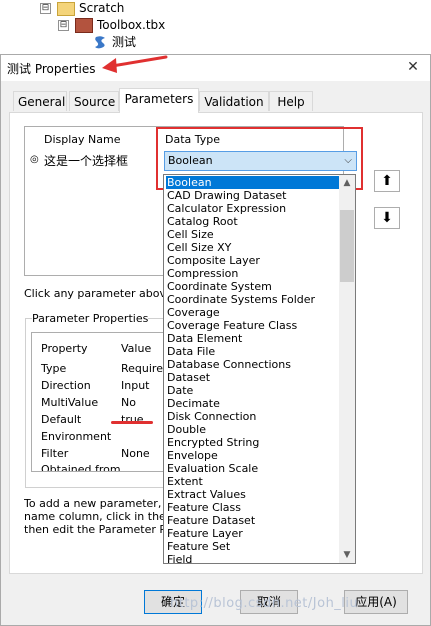 The width and height of the screenshot is (431, 626). What do you see at coordinates (252, 558) in the screenshot?
I see `dropdown-option: Field` at bounding box center [252, 558].